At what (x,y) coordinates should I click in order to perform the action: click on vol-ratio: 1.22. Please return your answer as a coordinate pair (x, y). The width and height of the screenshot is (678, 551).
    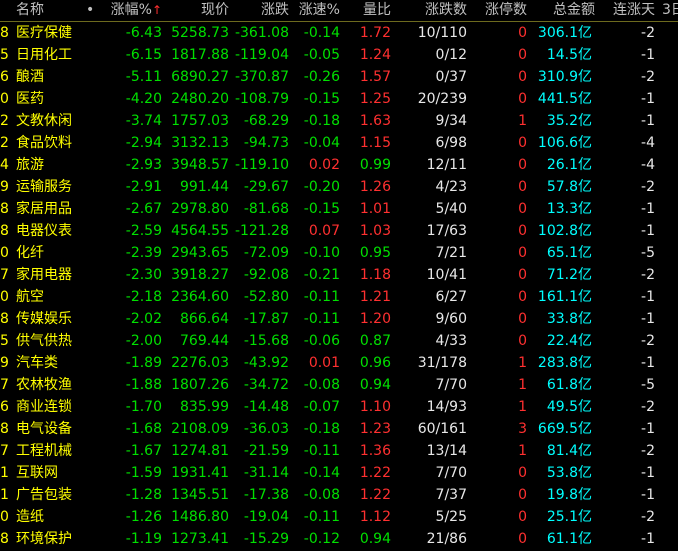
    Looking at the image, I should click on (375, 495).